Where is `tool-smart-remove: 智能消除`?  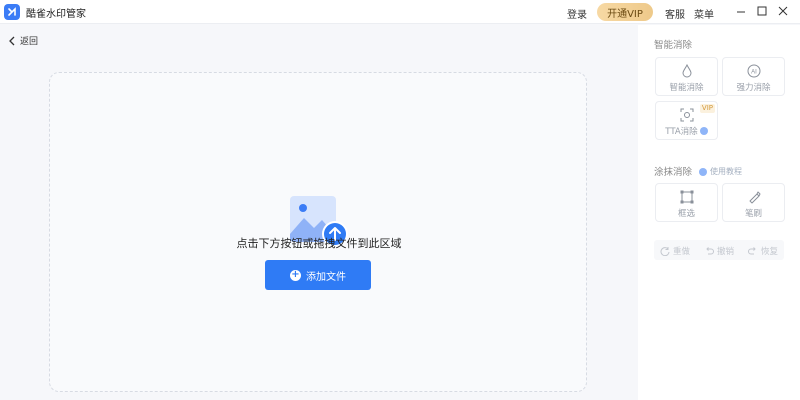
tool-smart-remove: 智能消除 is located at coordinates (686, 76).